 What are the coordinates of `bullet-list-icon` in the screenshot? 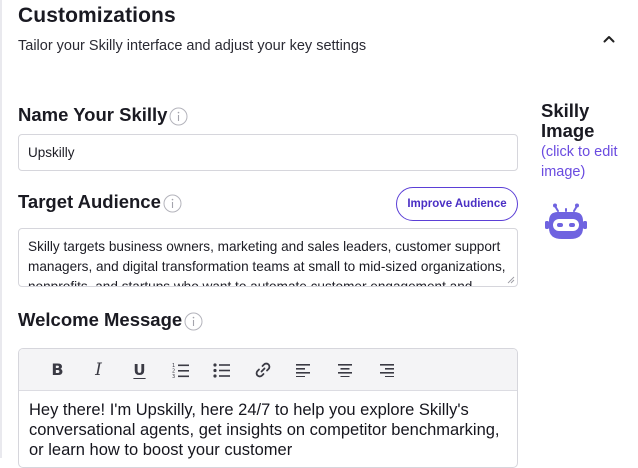 It's located at (221, 370).